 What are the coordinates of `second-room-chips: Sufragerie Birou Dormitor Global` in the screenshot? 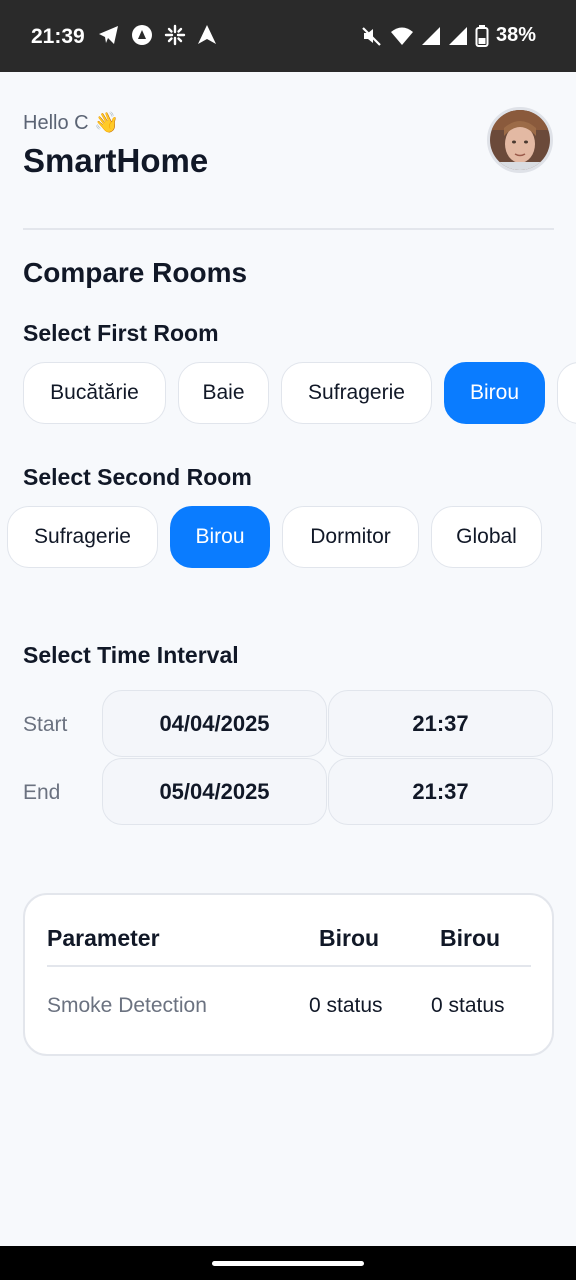 It's located at (288, 537).